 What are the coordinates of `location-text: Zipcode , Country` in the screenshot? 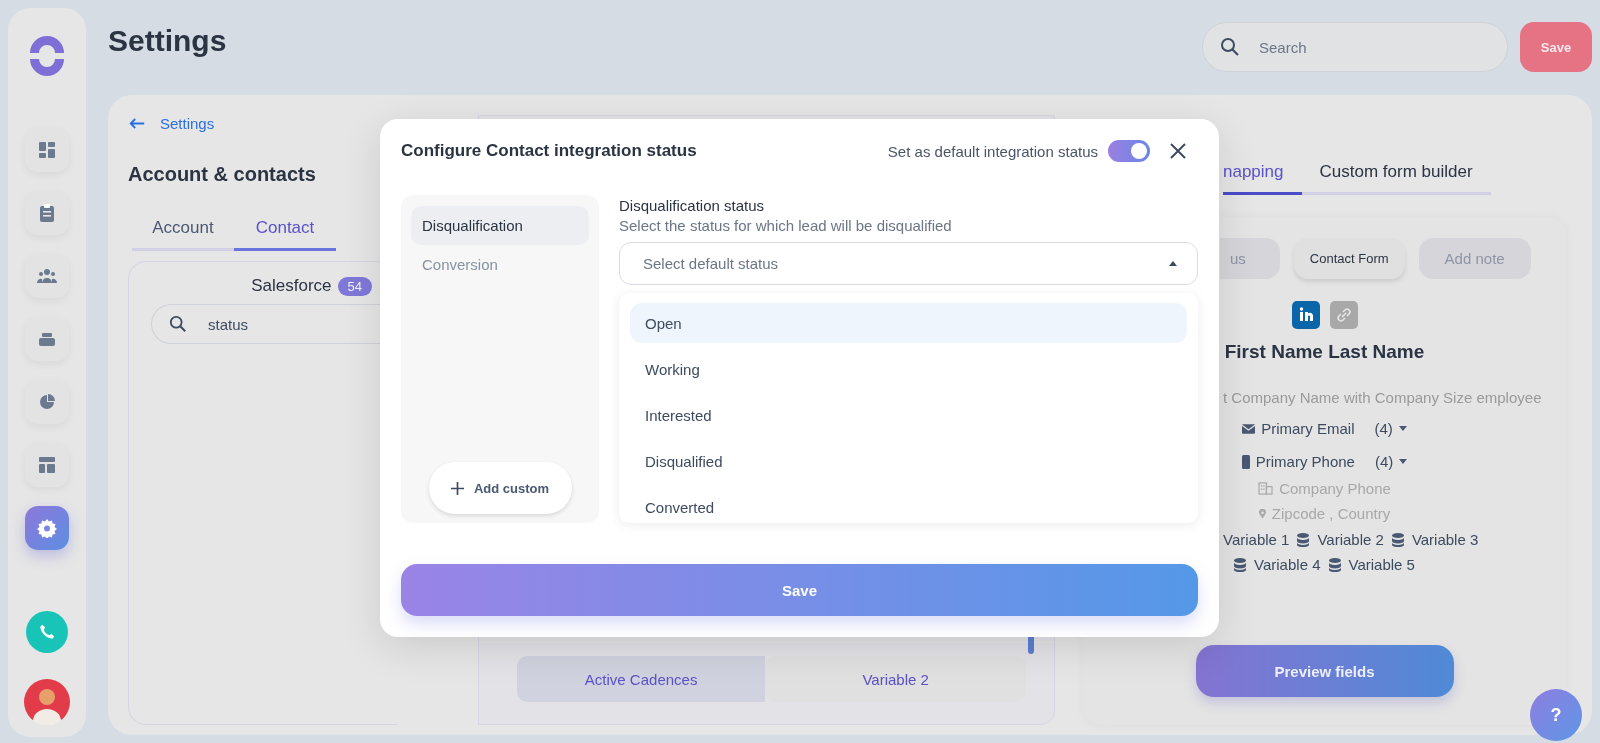 It's located at (1331, 513).